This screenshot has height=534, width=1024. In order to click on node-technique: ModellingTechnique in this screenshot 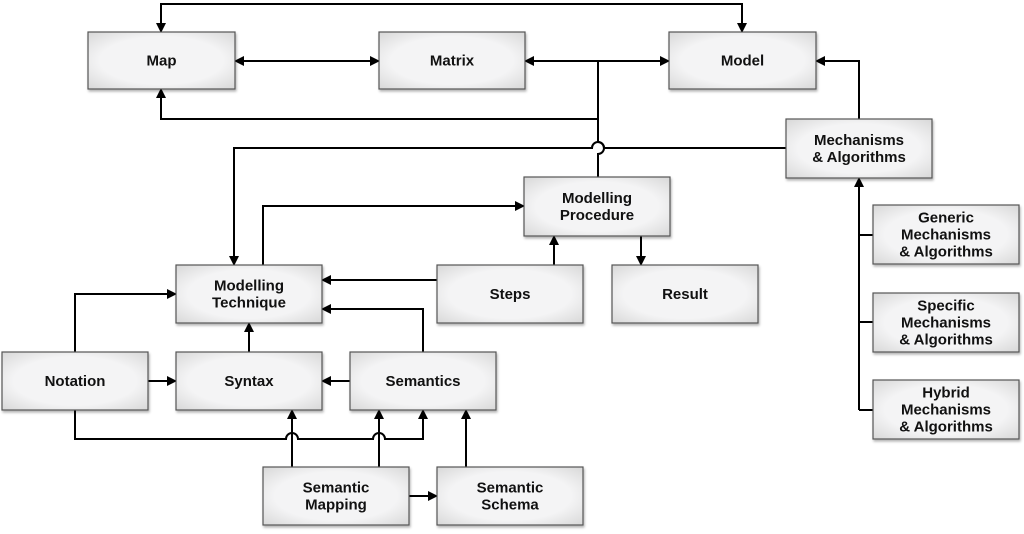, I will do `click(249, 294)`.